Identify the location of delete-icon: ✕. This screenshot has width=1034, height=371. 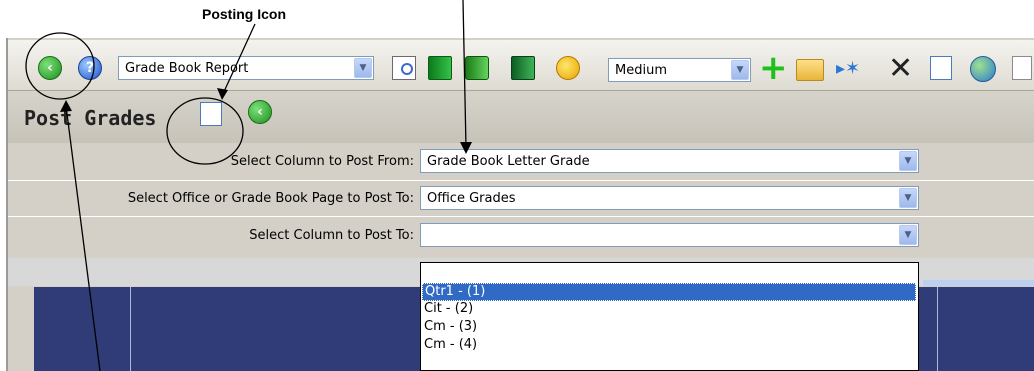
(900, 69).